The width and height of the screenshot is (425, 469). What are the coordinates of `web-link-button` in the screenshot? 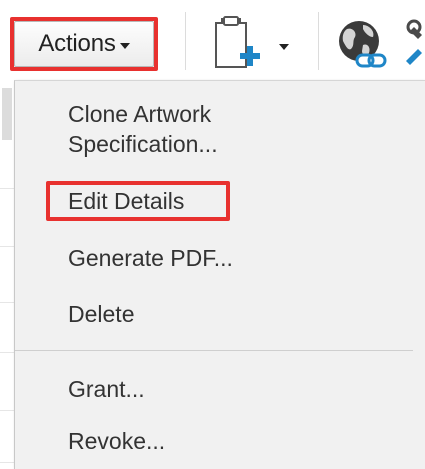 It's located at (365, 45).